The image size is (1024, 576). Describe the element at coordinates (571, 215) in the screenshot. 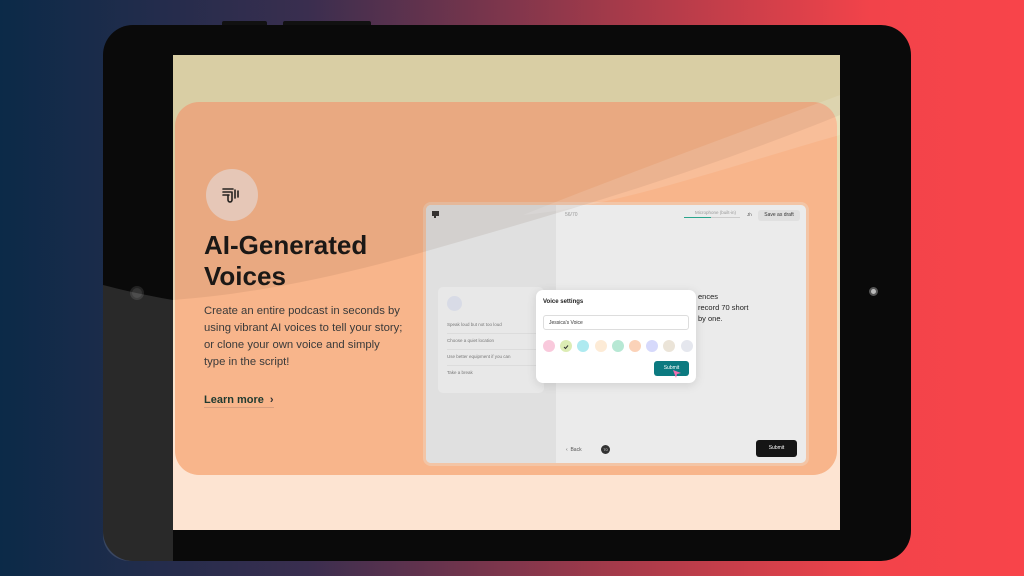

I see `progress-counter: 56/70` at that location.